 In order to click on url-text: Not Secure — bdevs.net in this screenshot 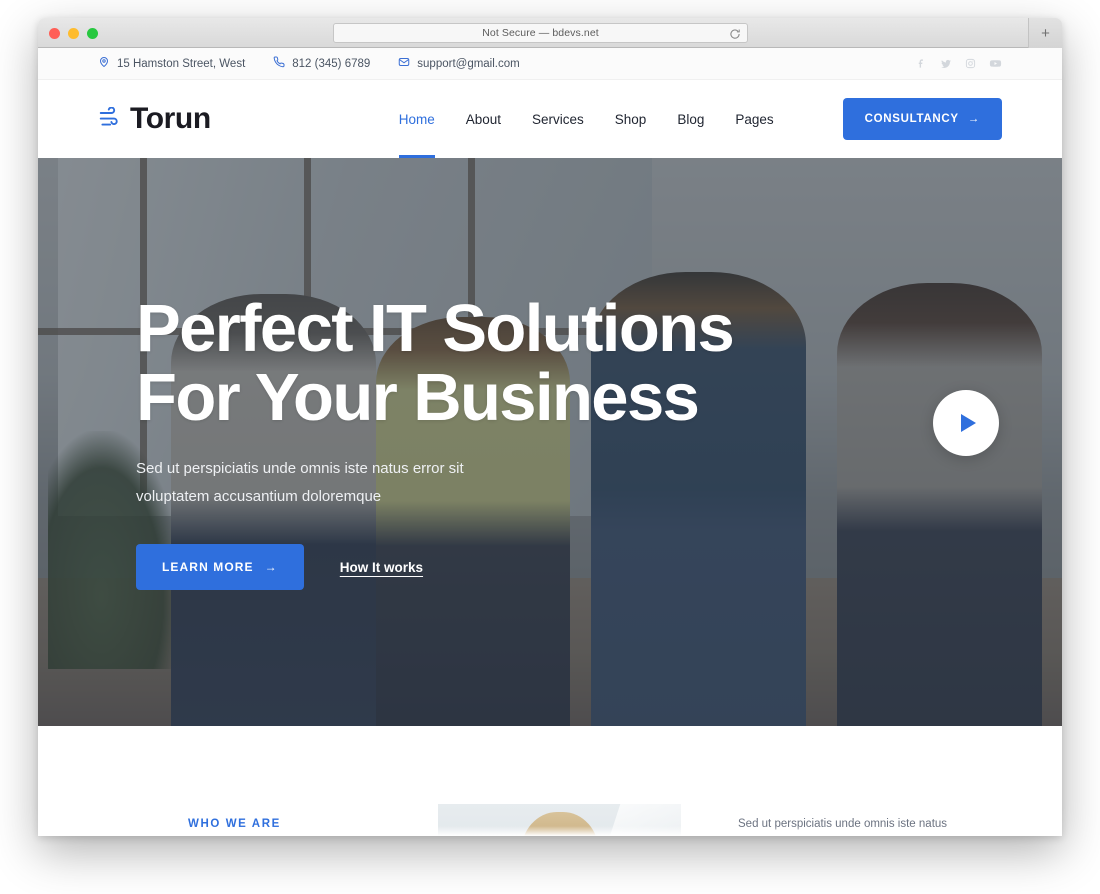, I will do `click(540, 33)`.